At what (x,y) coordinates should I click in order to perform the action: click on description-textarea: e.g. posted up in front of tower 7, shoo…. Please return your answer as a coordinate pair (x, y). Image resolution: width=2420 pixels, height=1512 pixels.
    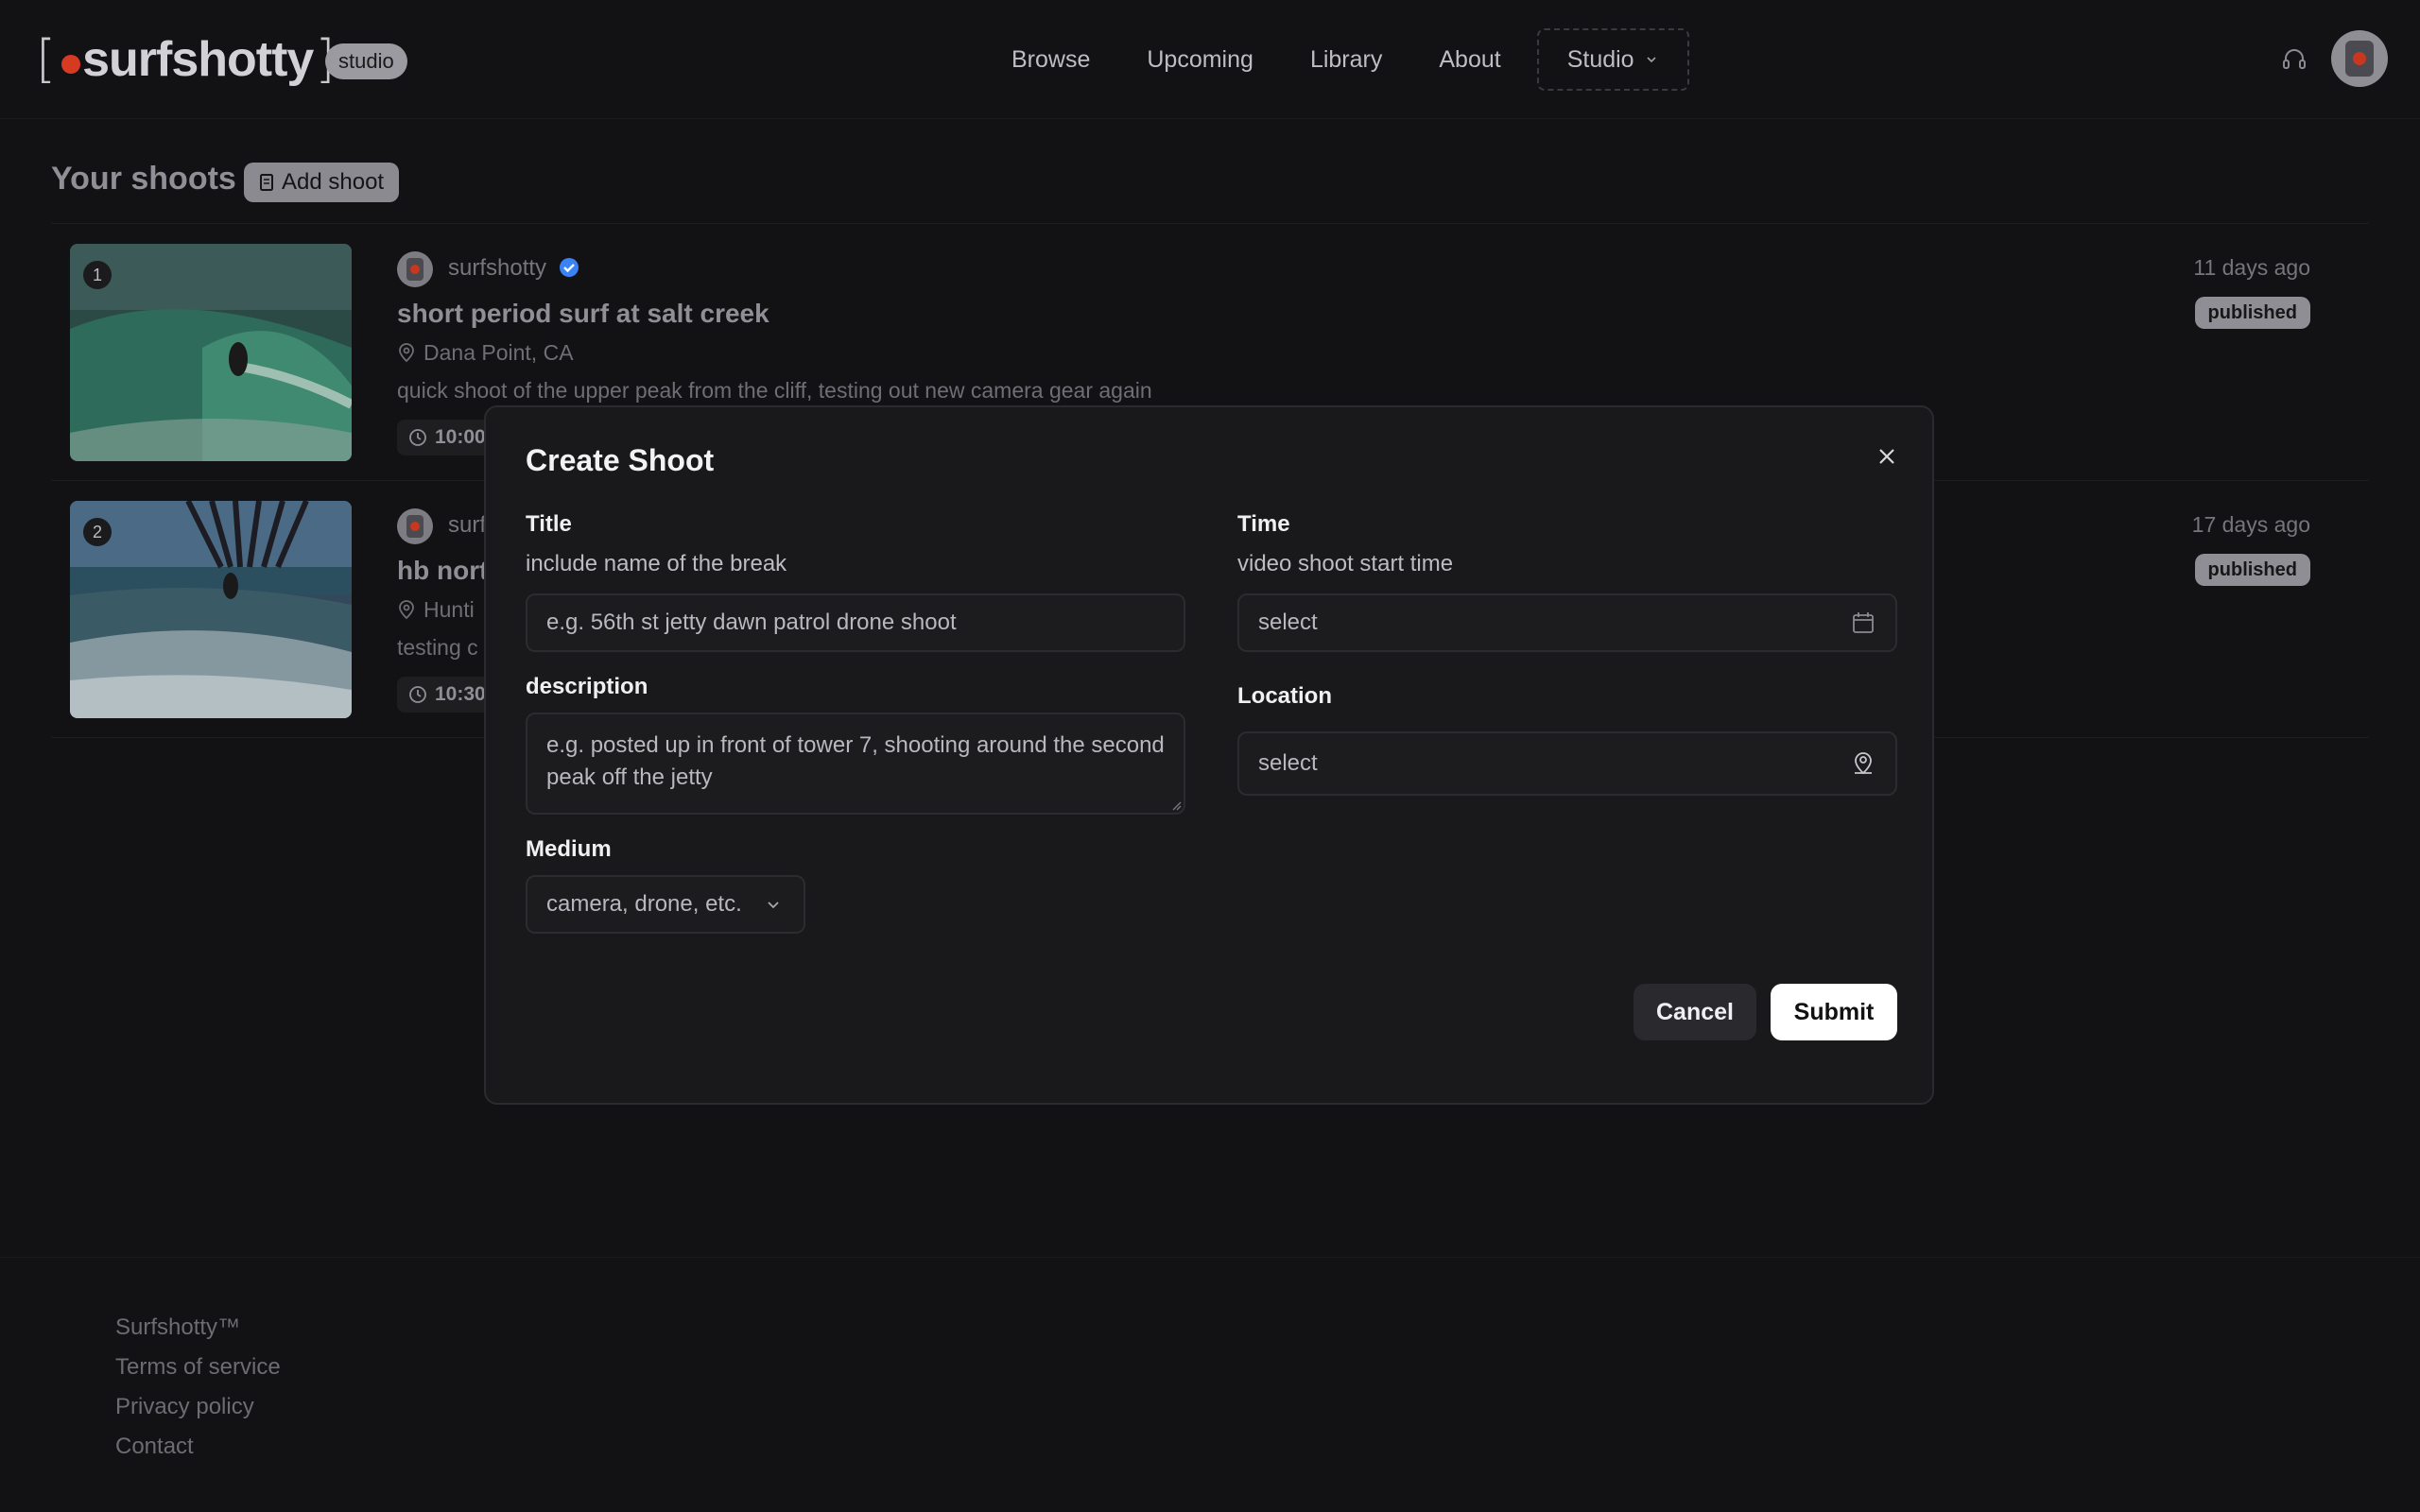
    Looking at the image, I should click on (856, 764).